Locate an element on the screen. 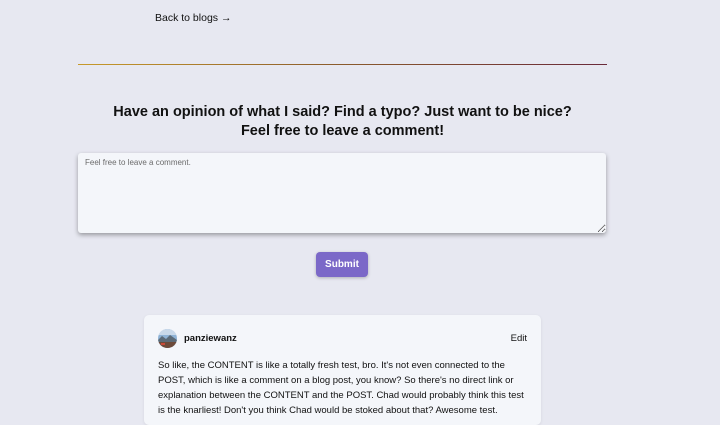 This screenshot has height=425, width=720. comment-prompt-line-2: Feel free to leave a comment! is located at coordinates (342, 131).